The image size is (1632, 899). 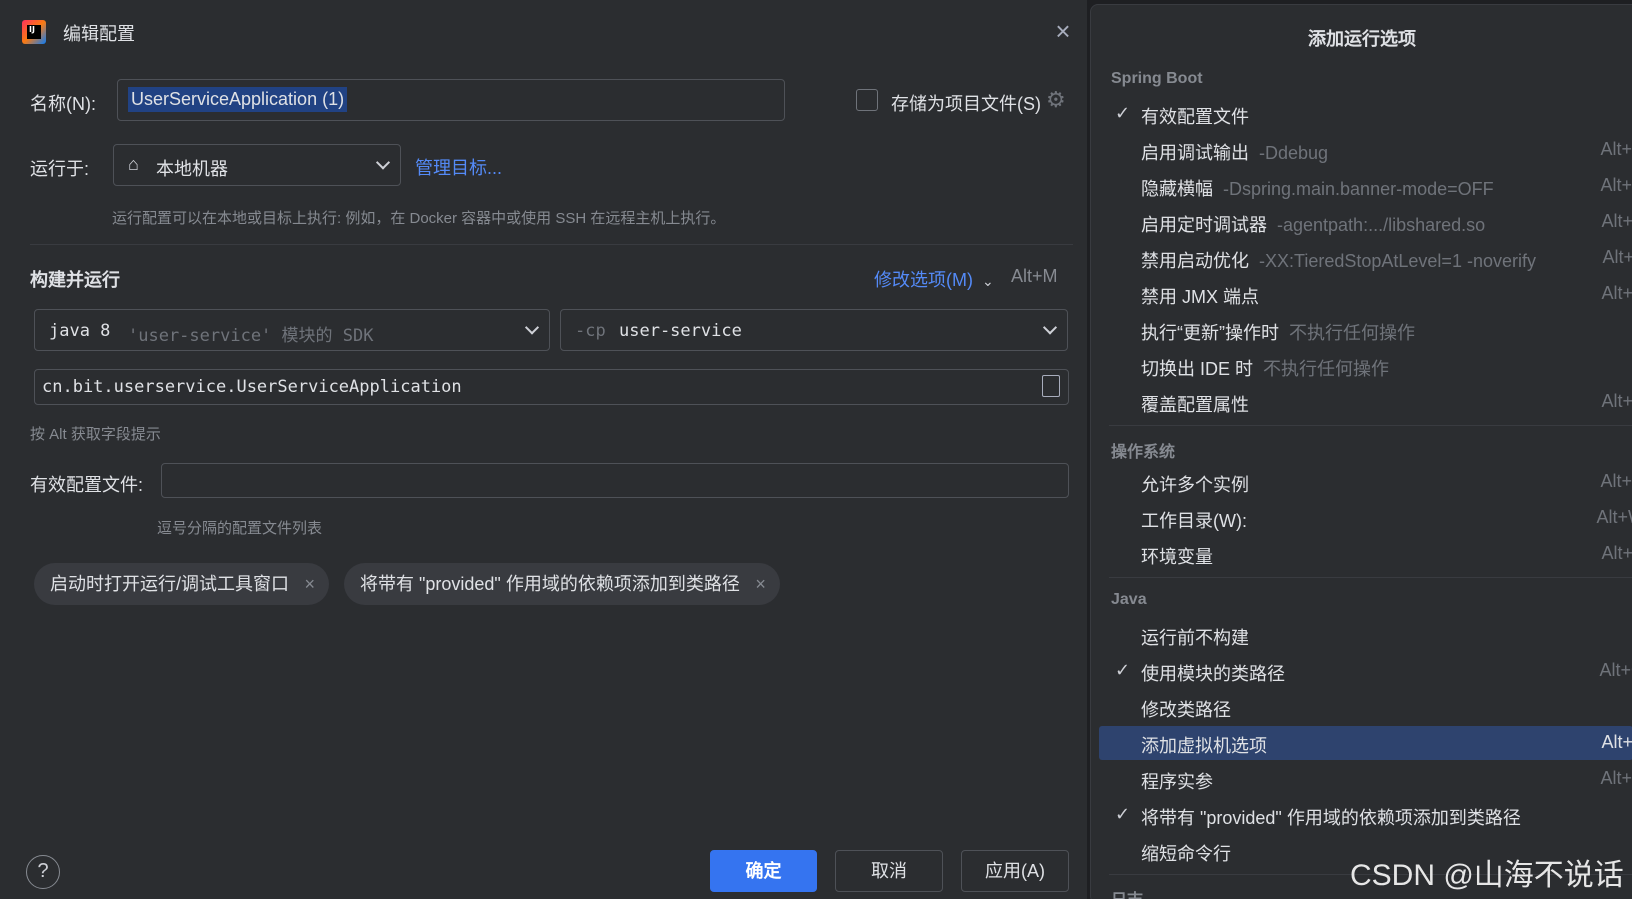 What do you see at coordinates (1157, 78) in the screenshot?
I see `group-spring-boot: Spring Boot` at bounding box center [1157, 78].